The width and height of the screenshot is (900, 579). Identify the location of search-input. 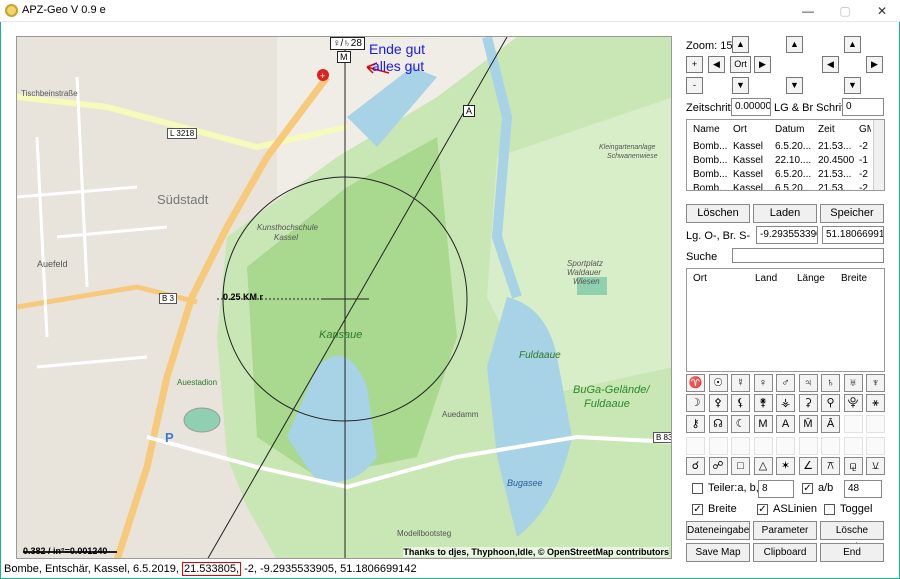
(808, 255).